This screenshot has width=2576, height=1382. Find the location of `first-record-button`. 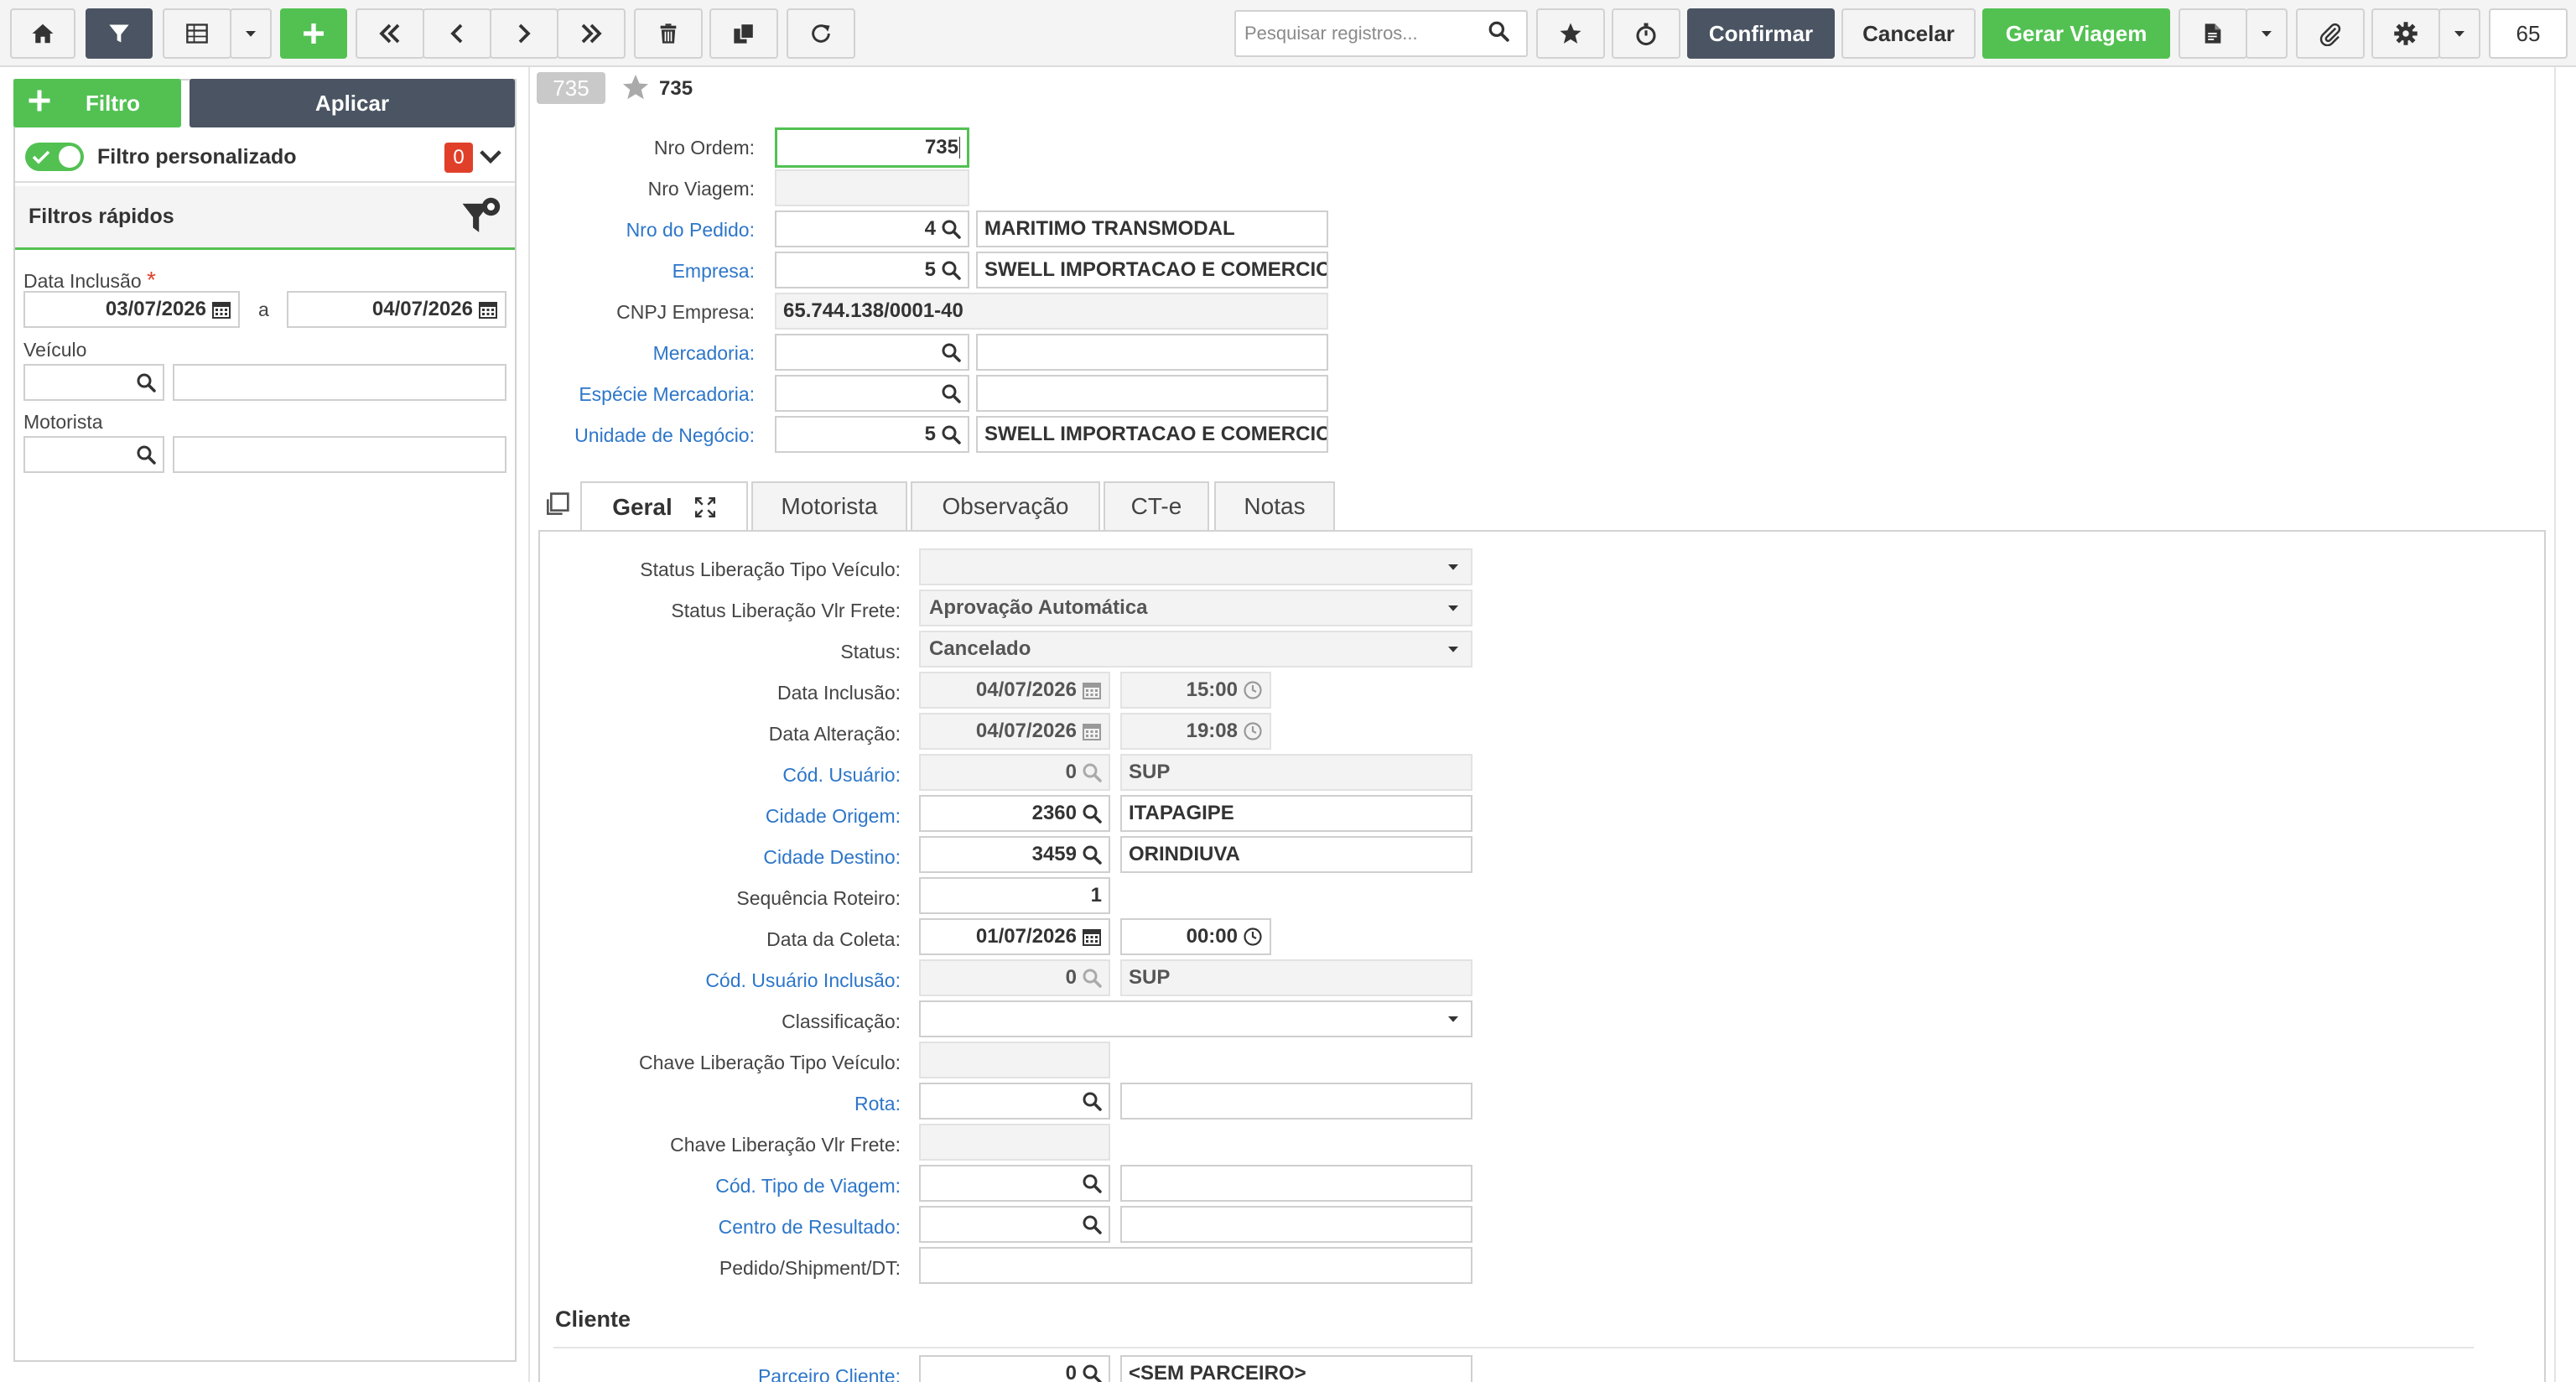

first-record-button is located at coordinates (390, 33).